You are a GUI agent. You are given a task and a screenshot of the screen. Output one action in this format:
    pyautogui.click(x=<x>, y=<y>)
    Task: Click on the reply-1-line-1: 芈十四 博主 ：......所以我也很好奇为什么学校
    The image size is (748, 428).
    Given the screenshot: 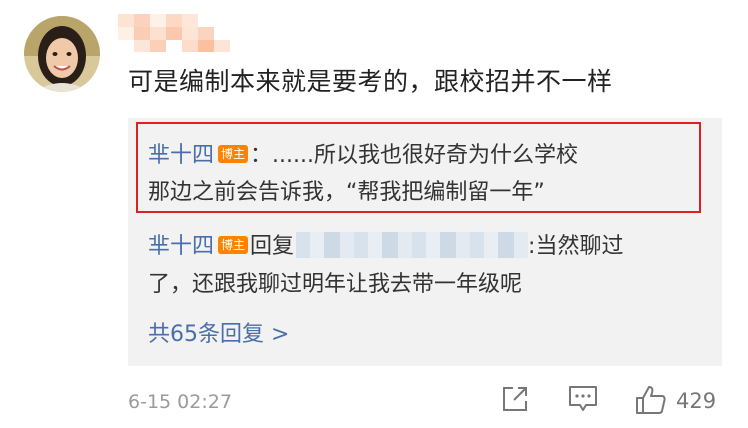 What is the action you would take?
    pyautogui.click(x=363, y=153)
    